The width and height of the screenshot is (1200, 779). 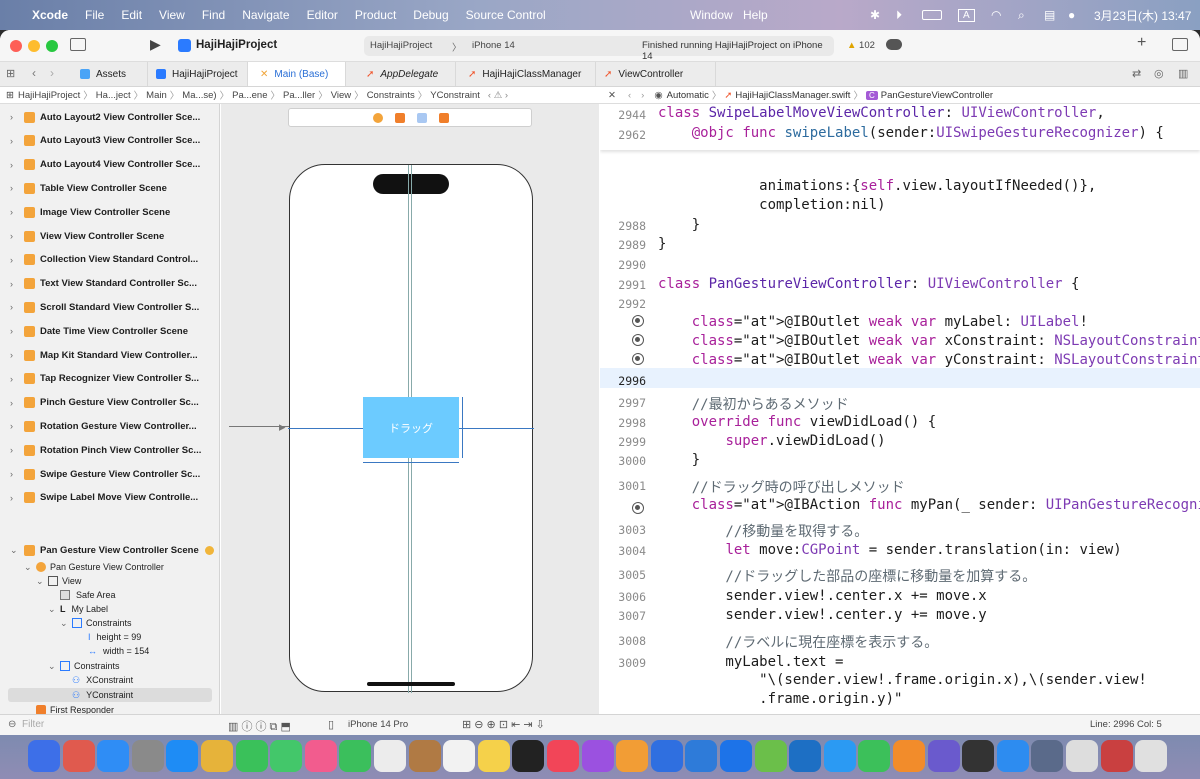 What do you see at coordinates (1136, 73) in the screenshot?
I see `swap-icon: ⇄` at bounding box center [1136, 73].